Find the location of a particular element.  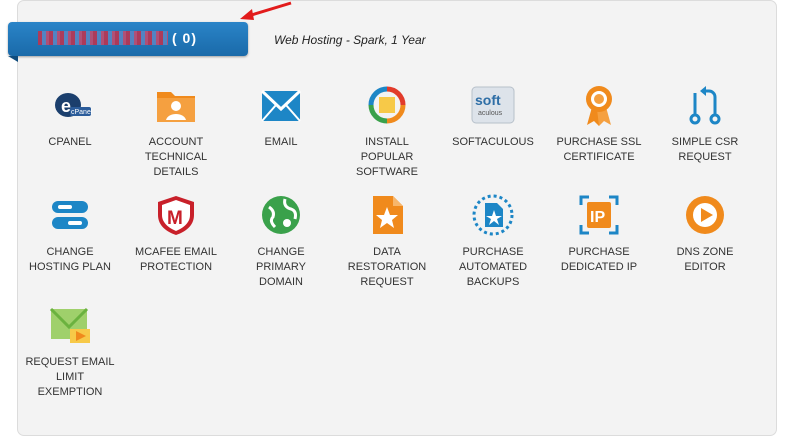

account-badge: ( 0) is located at coordinates (128, 39).